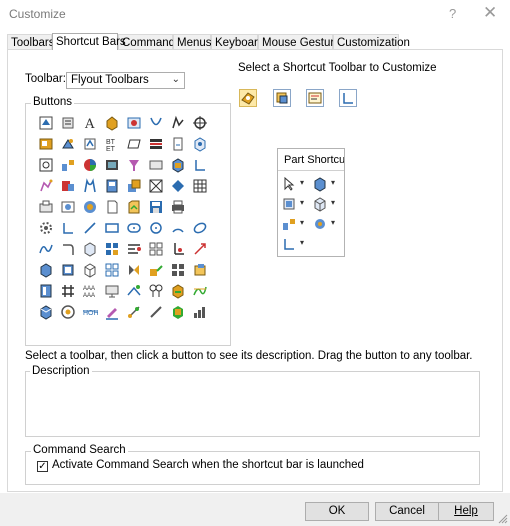 The image size is (510, 526). I want to click on command-icon: HOH, so click(90, 312).